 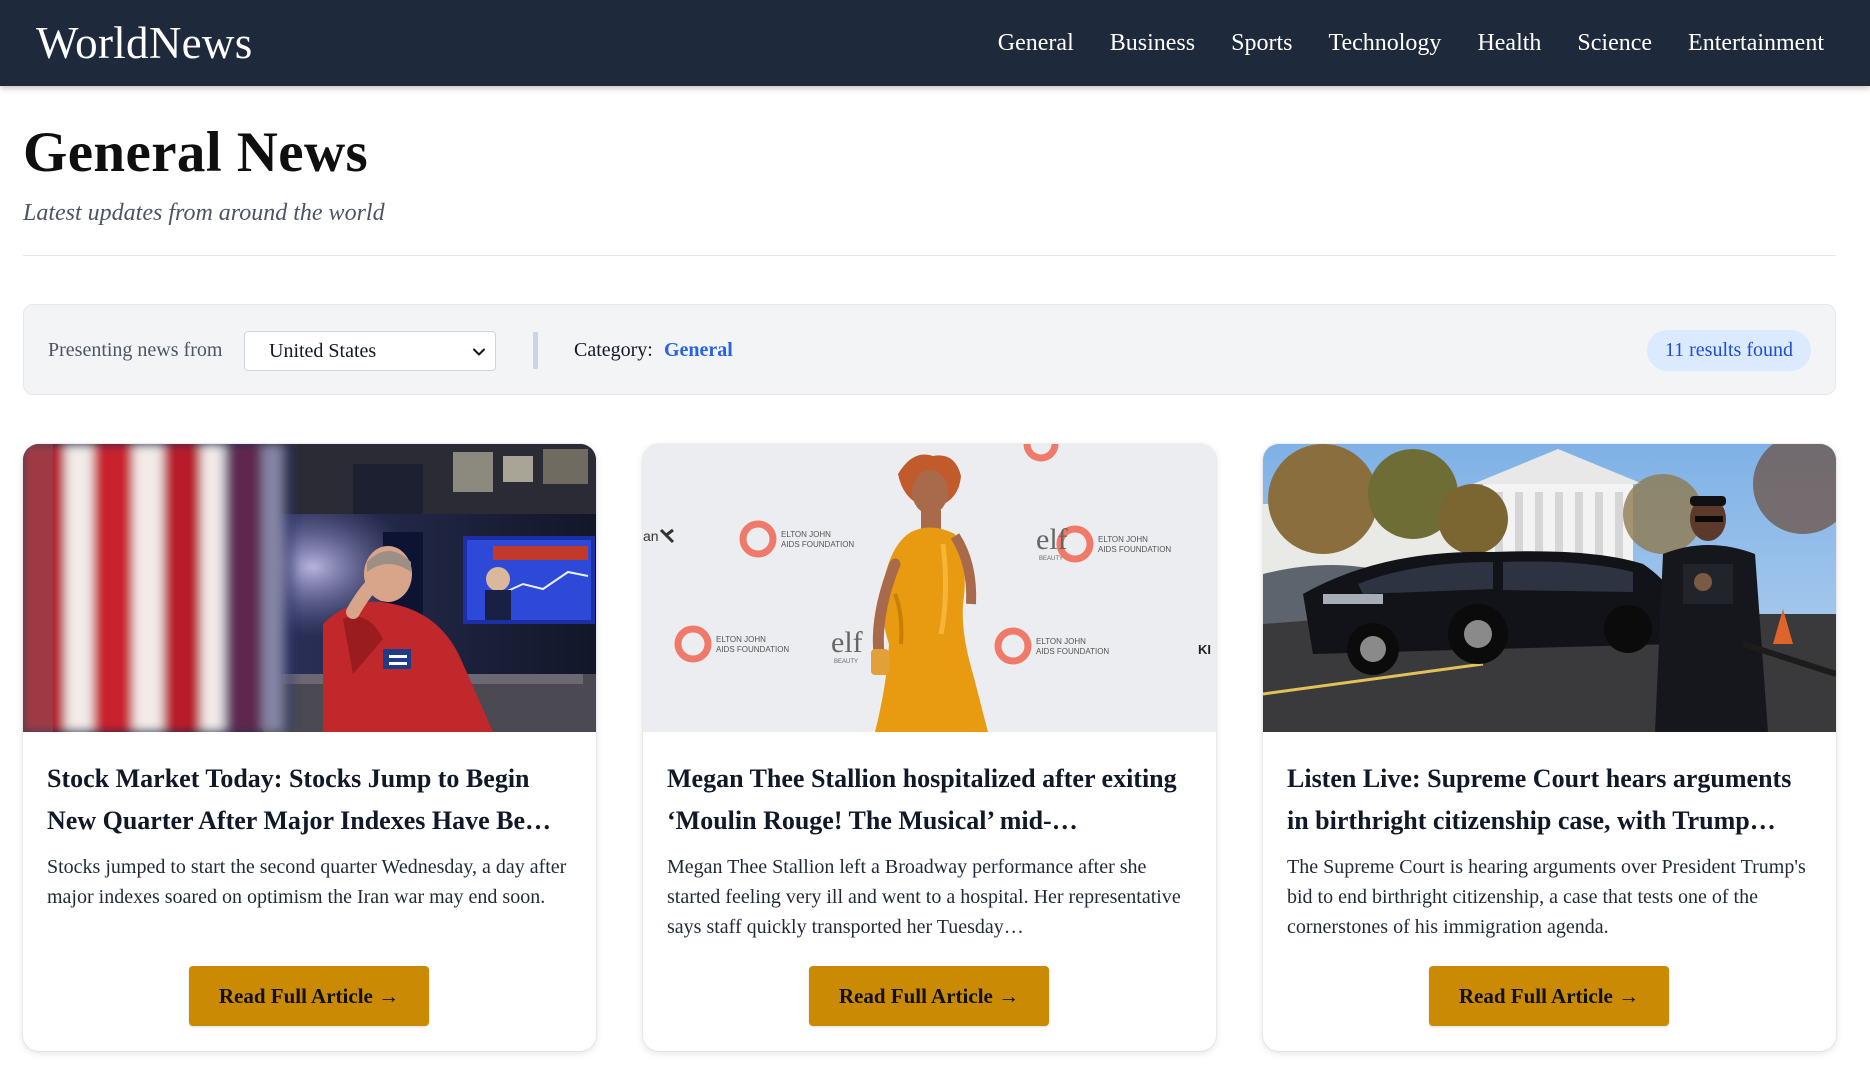 What do you see at coordinates (1384, 43) in the screenshot?
I see `nav-technology: Technology` at bounding box center [1384, 43].